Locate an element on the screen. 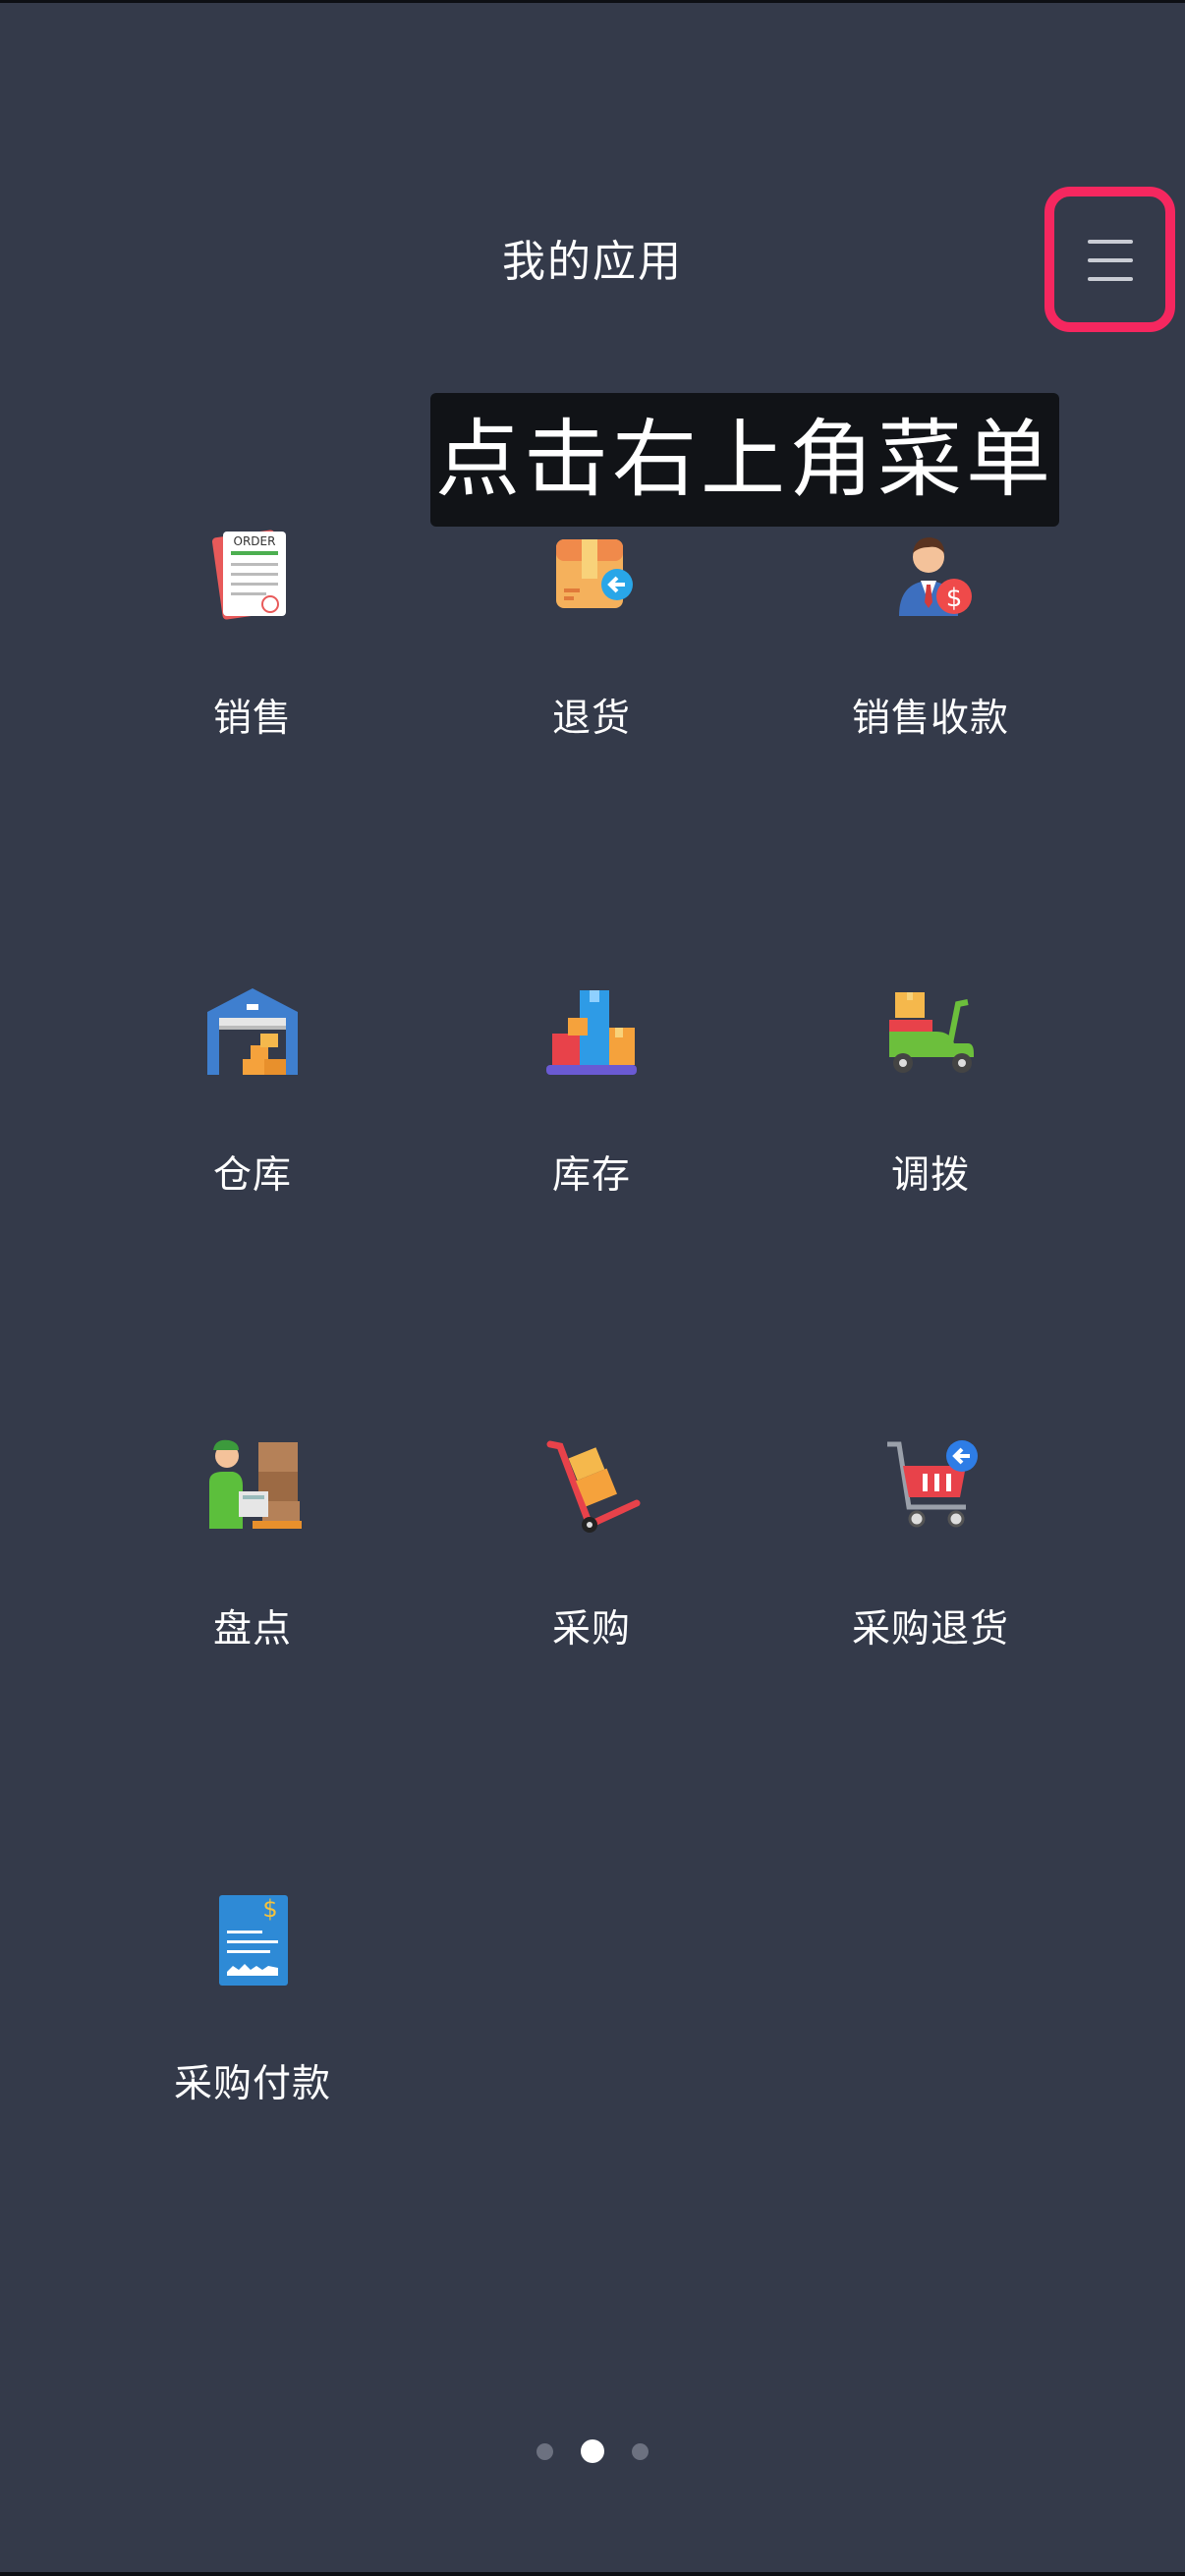 The image size is (1185, 2576). tip-overlay: 点击右上角菜单 is located at coordinates (745, 460).